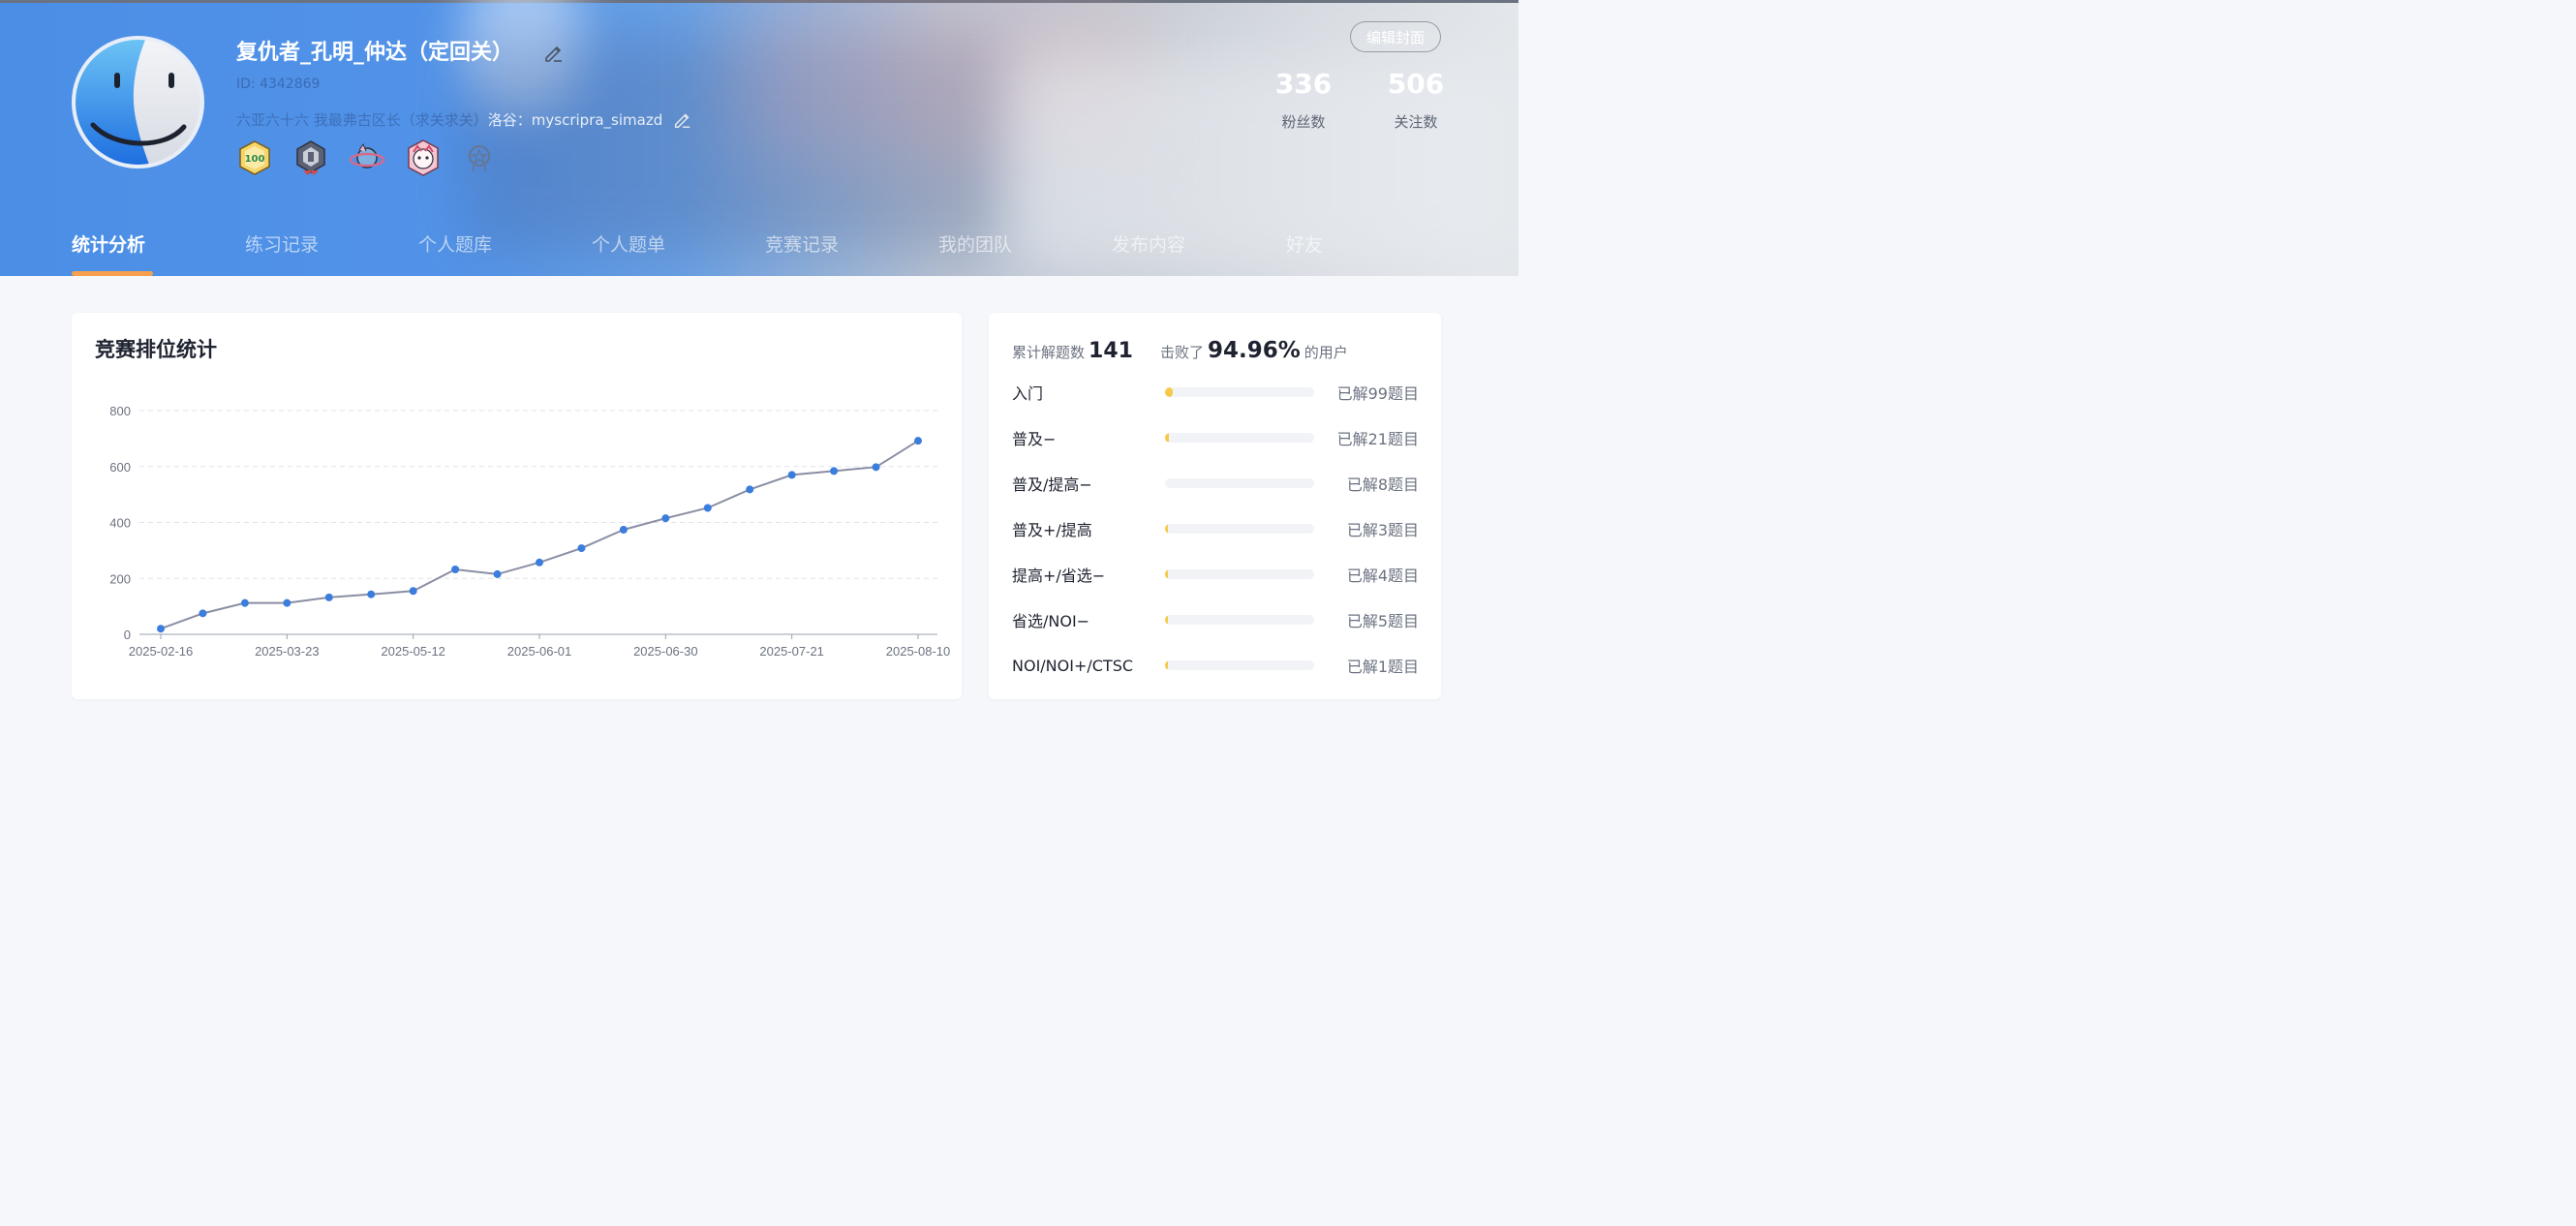  Describe the element at coordinates (120, 411) in the screenshot. I see `y-tick-label: 800` at that location.